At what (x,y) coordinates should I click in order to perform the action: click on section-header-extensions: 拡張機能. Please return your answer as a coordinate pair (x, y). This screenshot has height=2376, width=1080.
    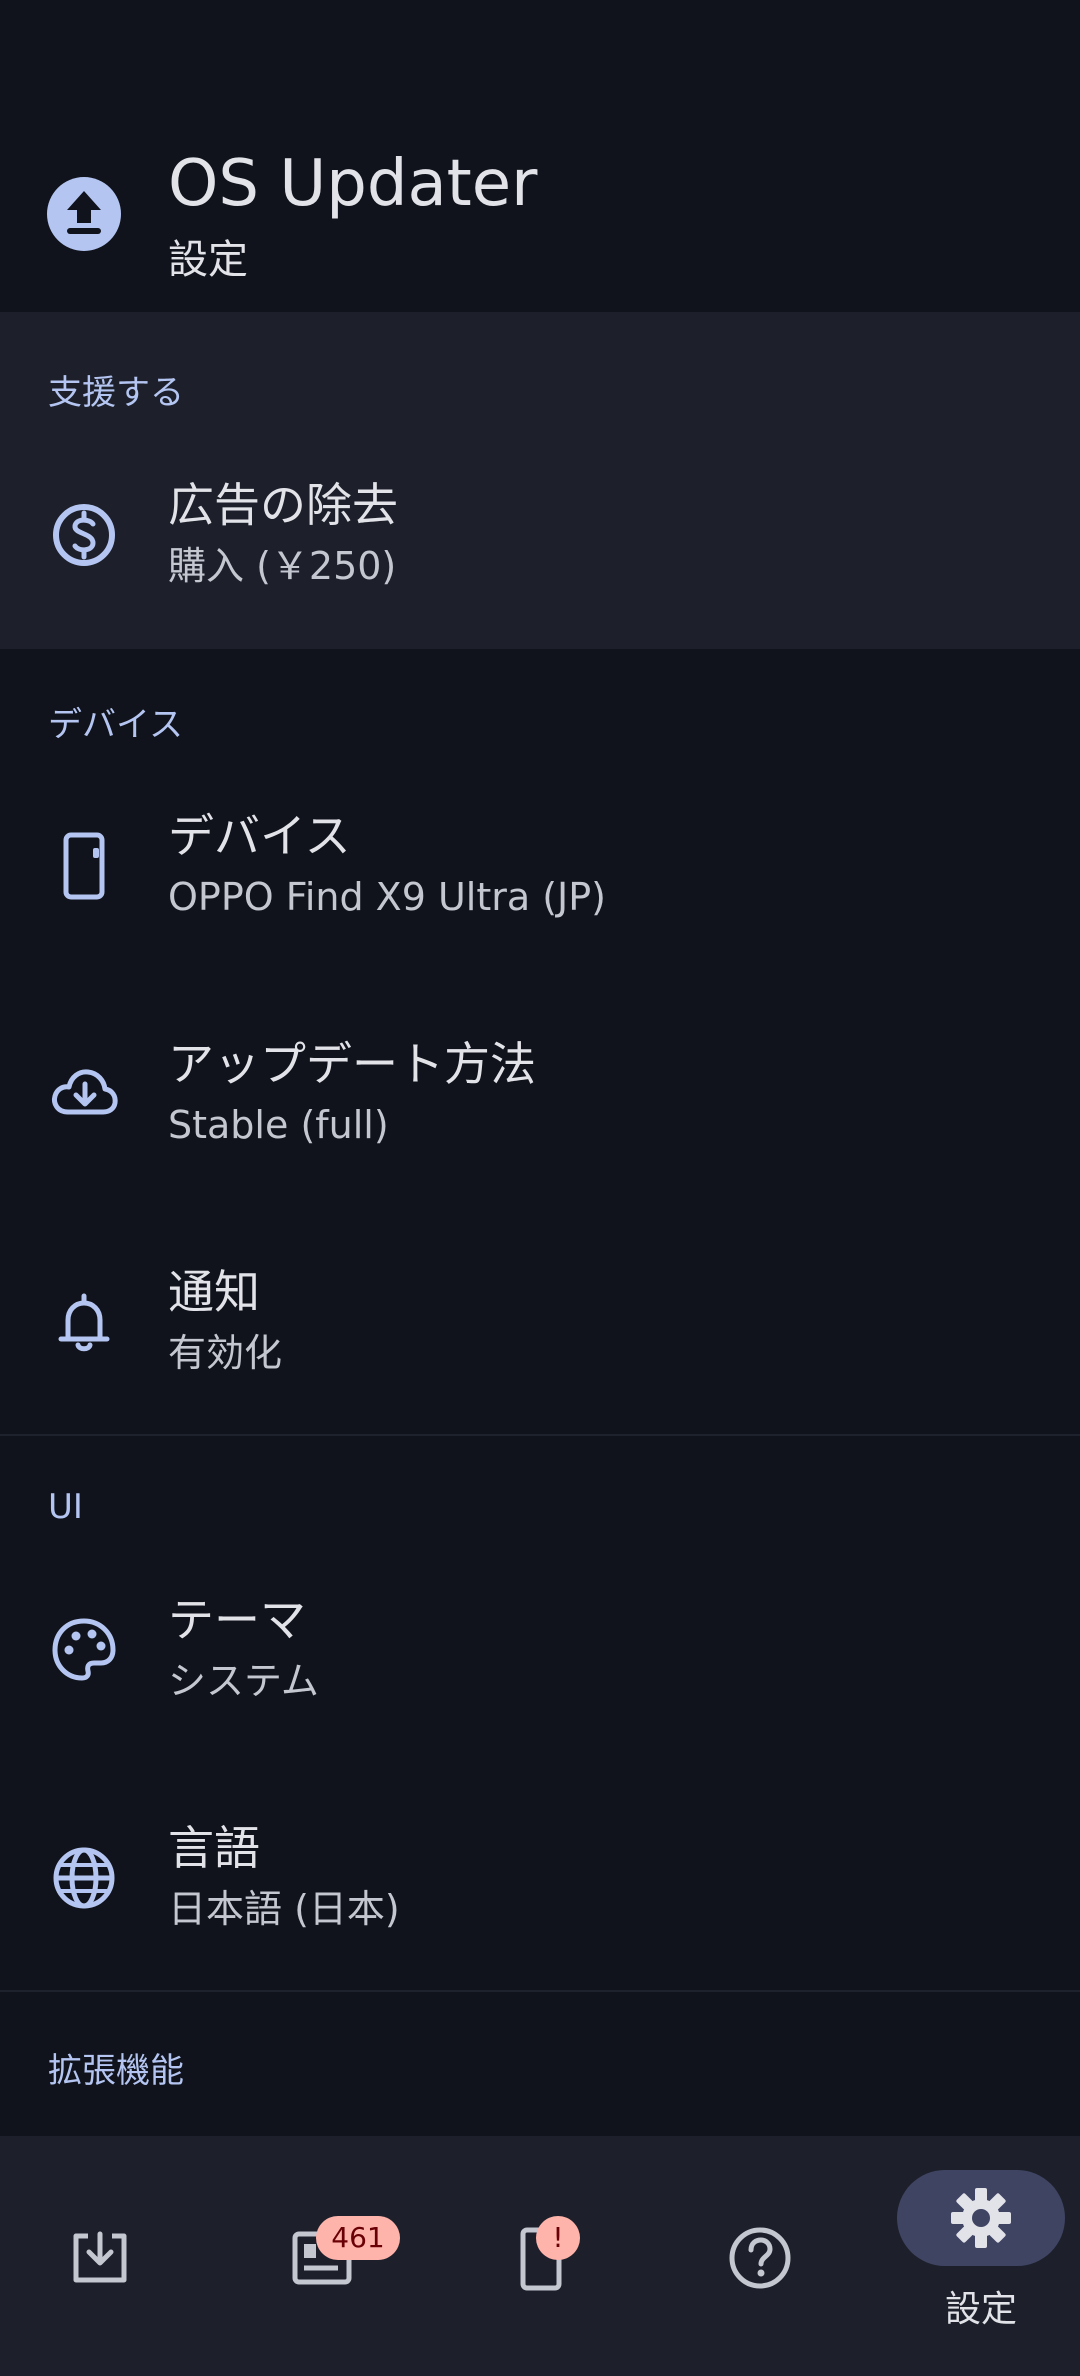
    Looking at the image, I should click on (116, 2071).